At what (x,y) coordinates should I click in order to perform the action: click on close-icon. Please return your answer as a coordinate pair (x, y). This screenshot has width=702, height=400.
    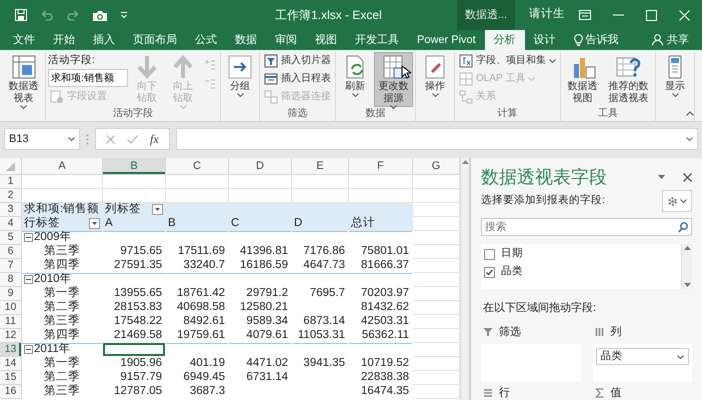
    Looking at the image, I should click on (687, 177).